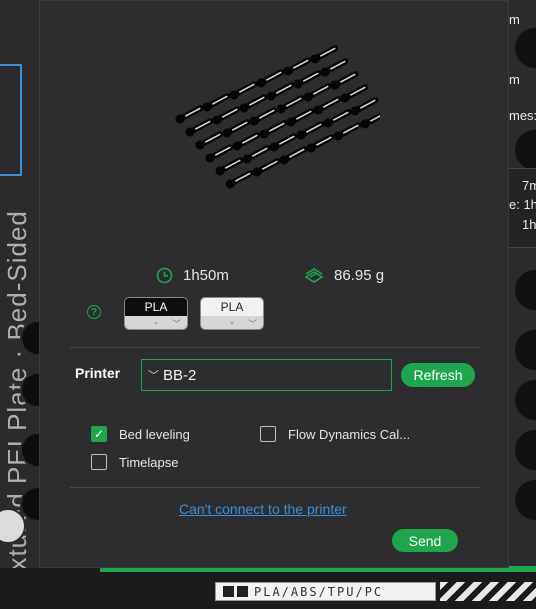 The height and width of the screenshot is (609, 536). I want to click on filament-weight-icon, so click(314, 275).